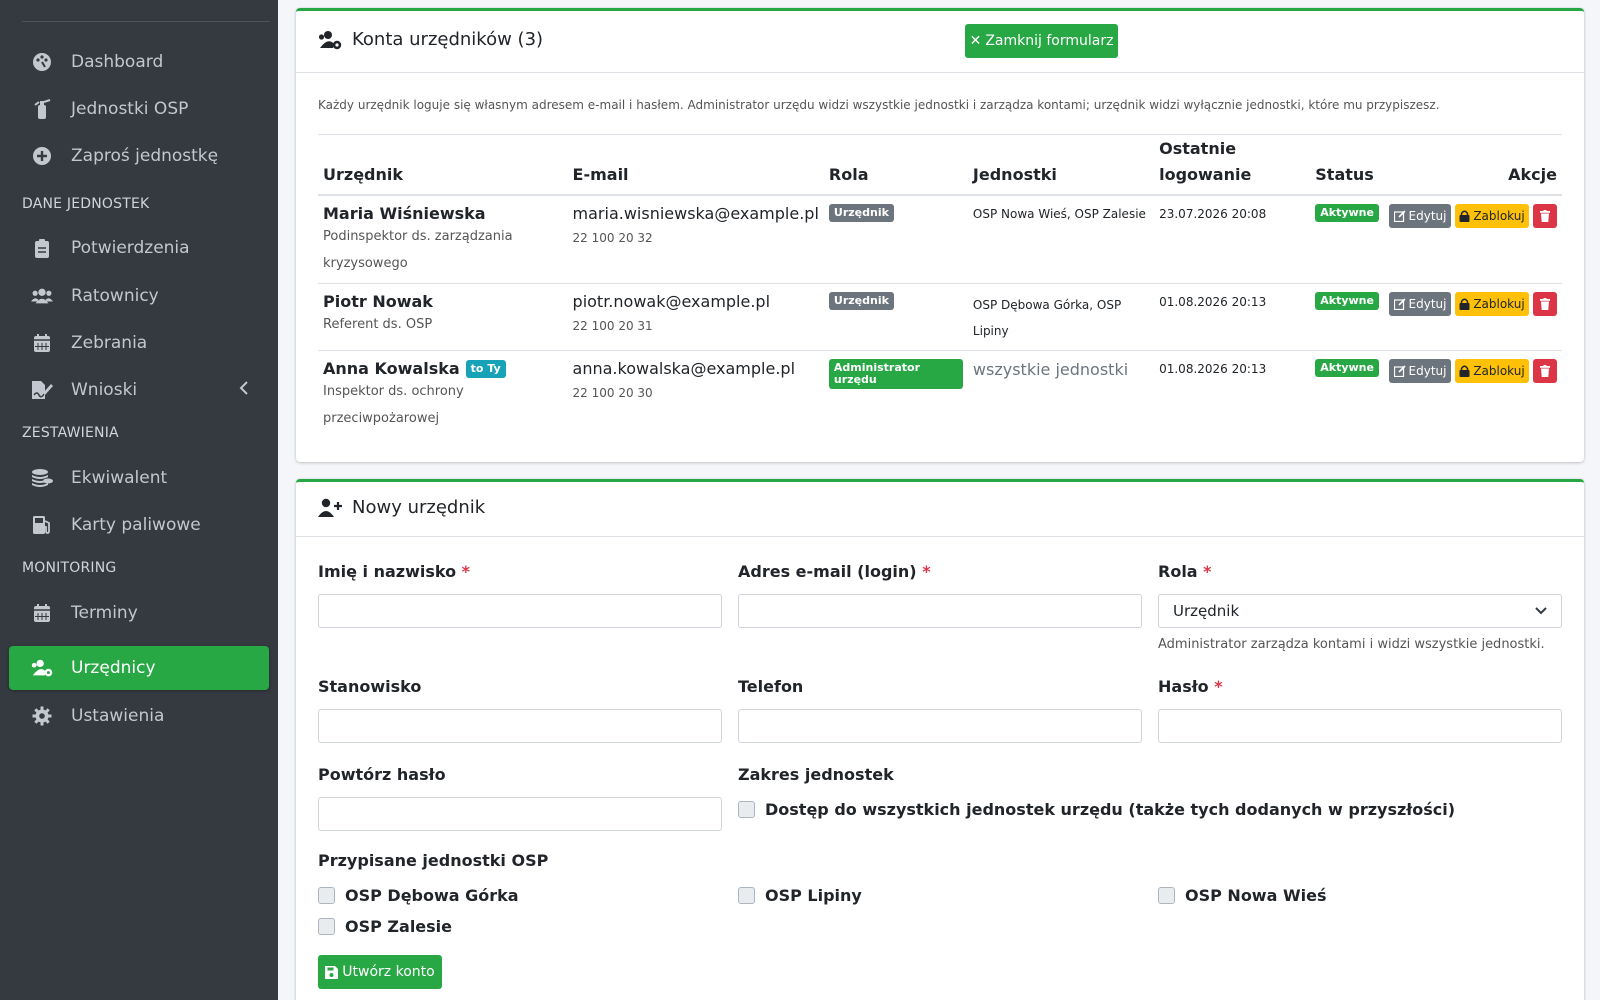  Describe the element at coordinates (1256, 895) in the screenshot. I see `unit-checkbox-label: OSP Nowa Wieś` at that location.